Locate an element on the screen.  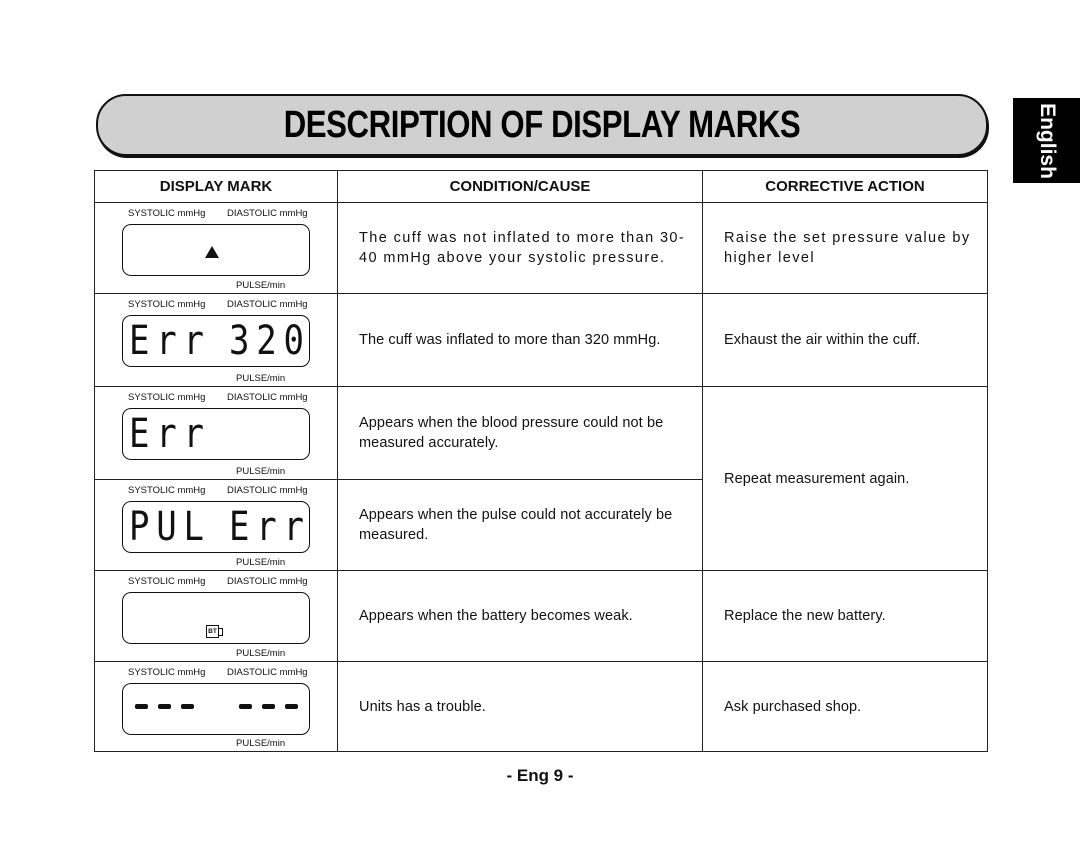
triangle-up-icon is located at coordinates (212, 252).